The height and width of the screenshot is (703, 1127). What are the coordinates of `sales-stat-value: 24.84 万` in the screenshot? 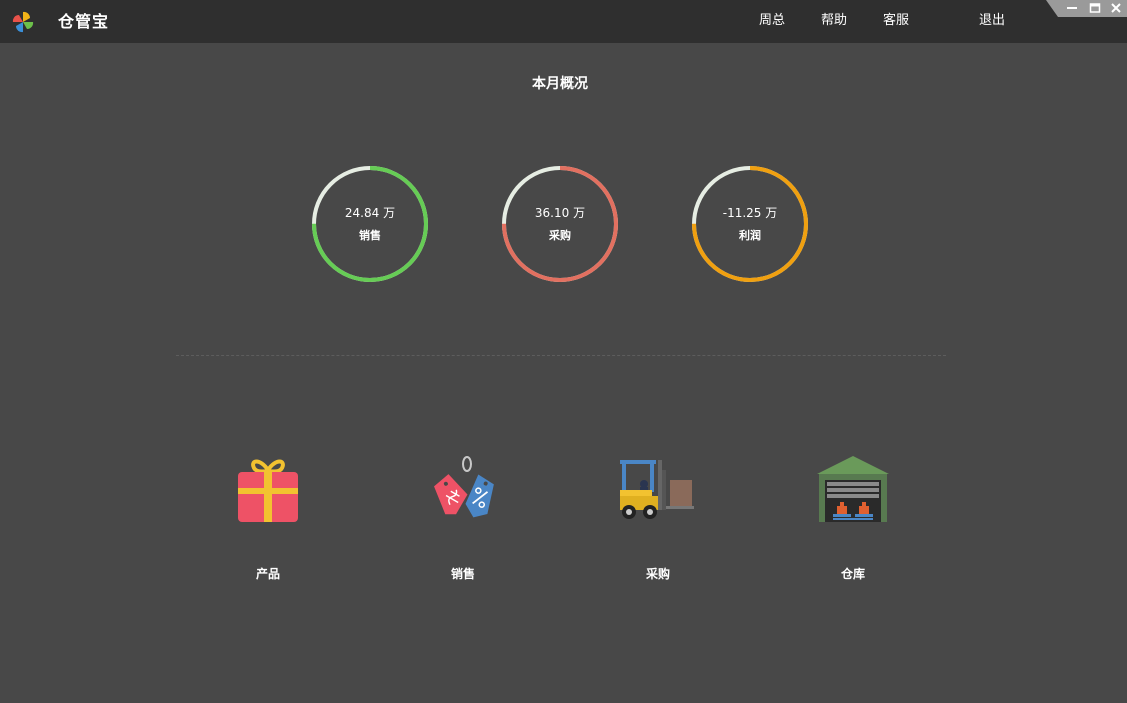 It's located at (370, 213).